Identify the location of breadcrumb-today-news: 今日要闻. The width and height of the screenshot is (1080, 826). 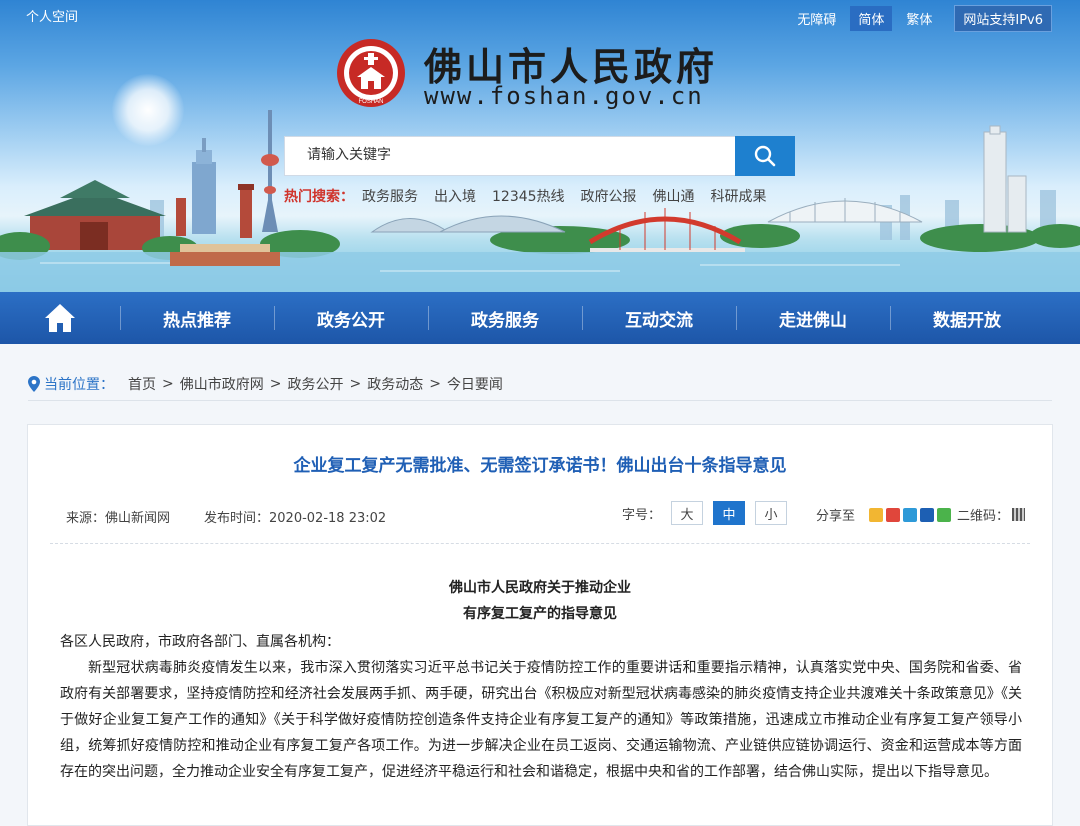
(475, 384).